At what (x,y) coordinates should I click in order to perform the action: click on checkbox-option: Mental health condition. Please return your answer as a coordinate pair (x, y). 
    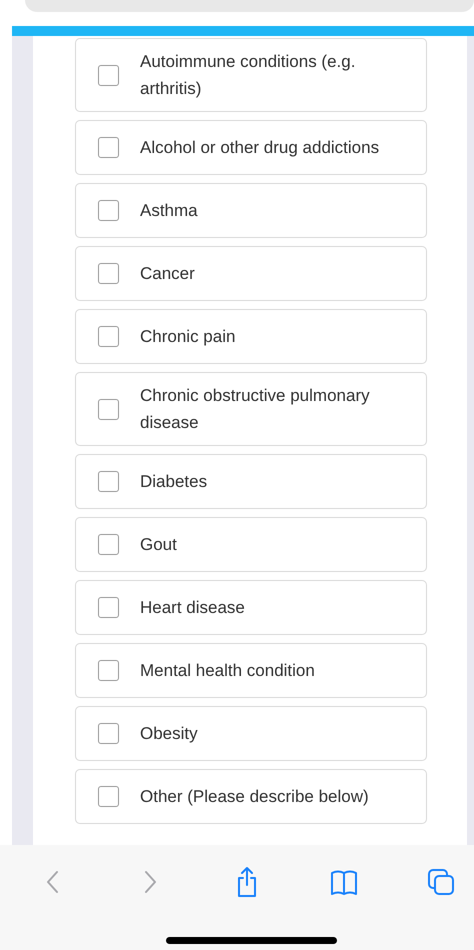
    Looking at the image, I should click on (251, 670).